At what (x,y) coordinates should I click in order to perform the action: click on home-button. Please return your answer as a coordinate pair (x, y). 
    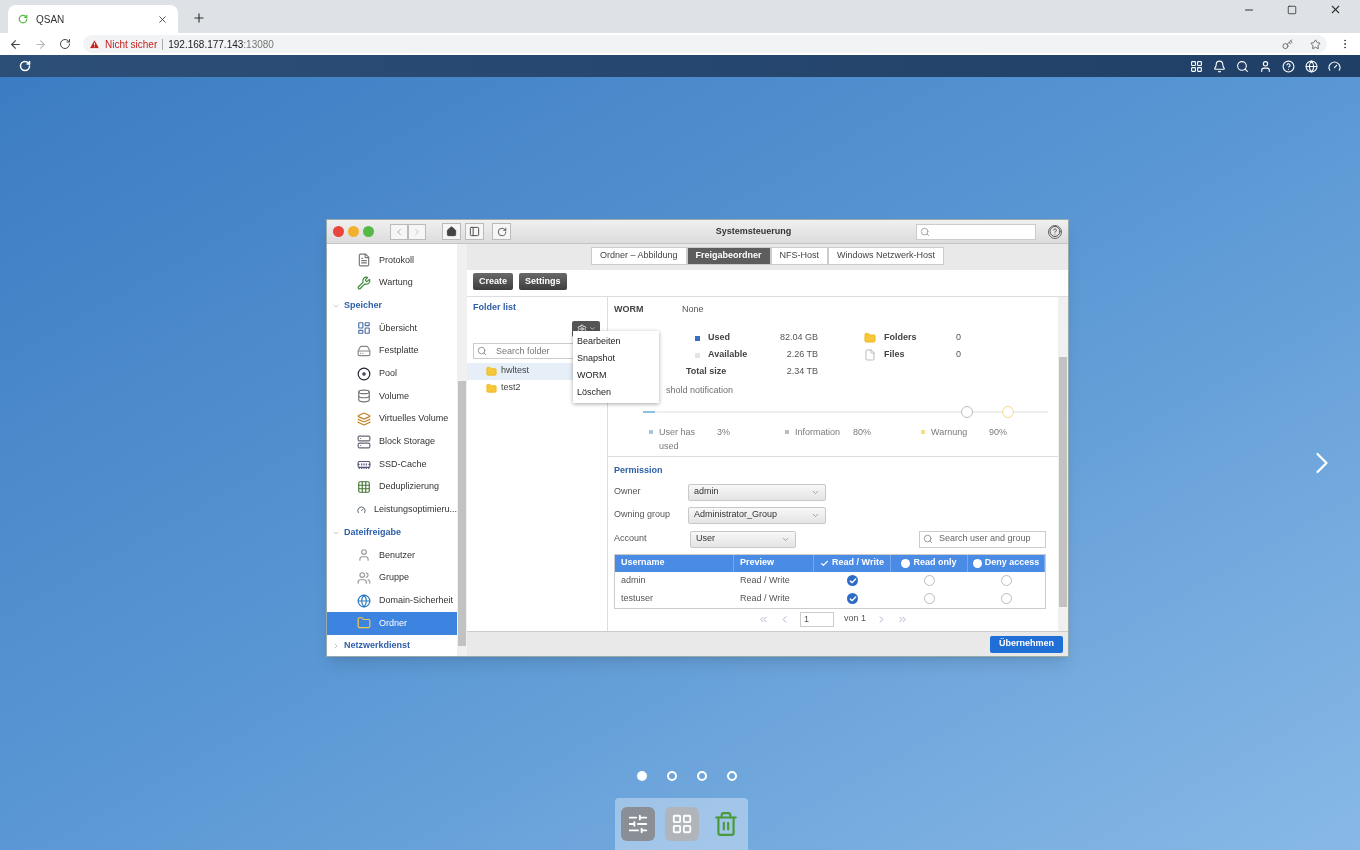
    Looking at the image, I should click on (451, 231).